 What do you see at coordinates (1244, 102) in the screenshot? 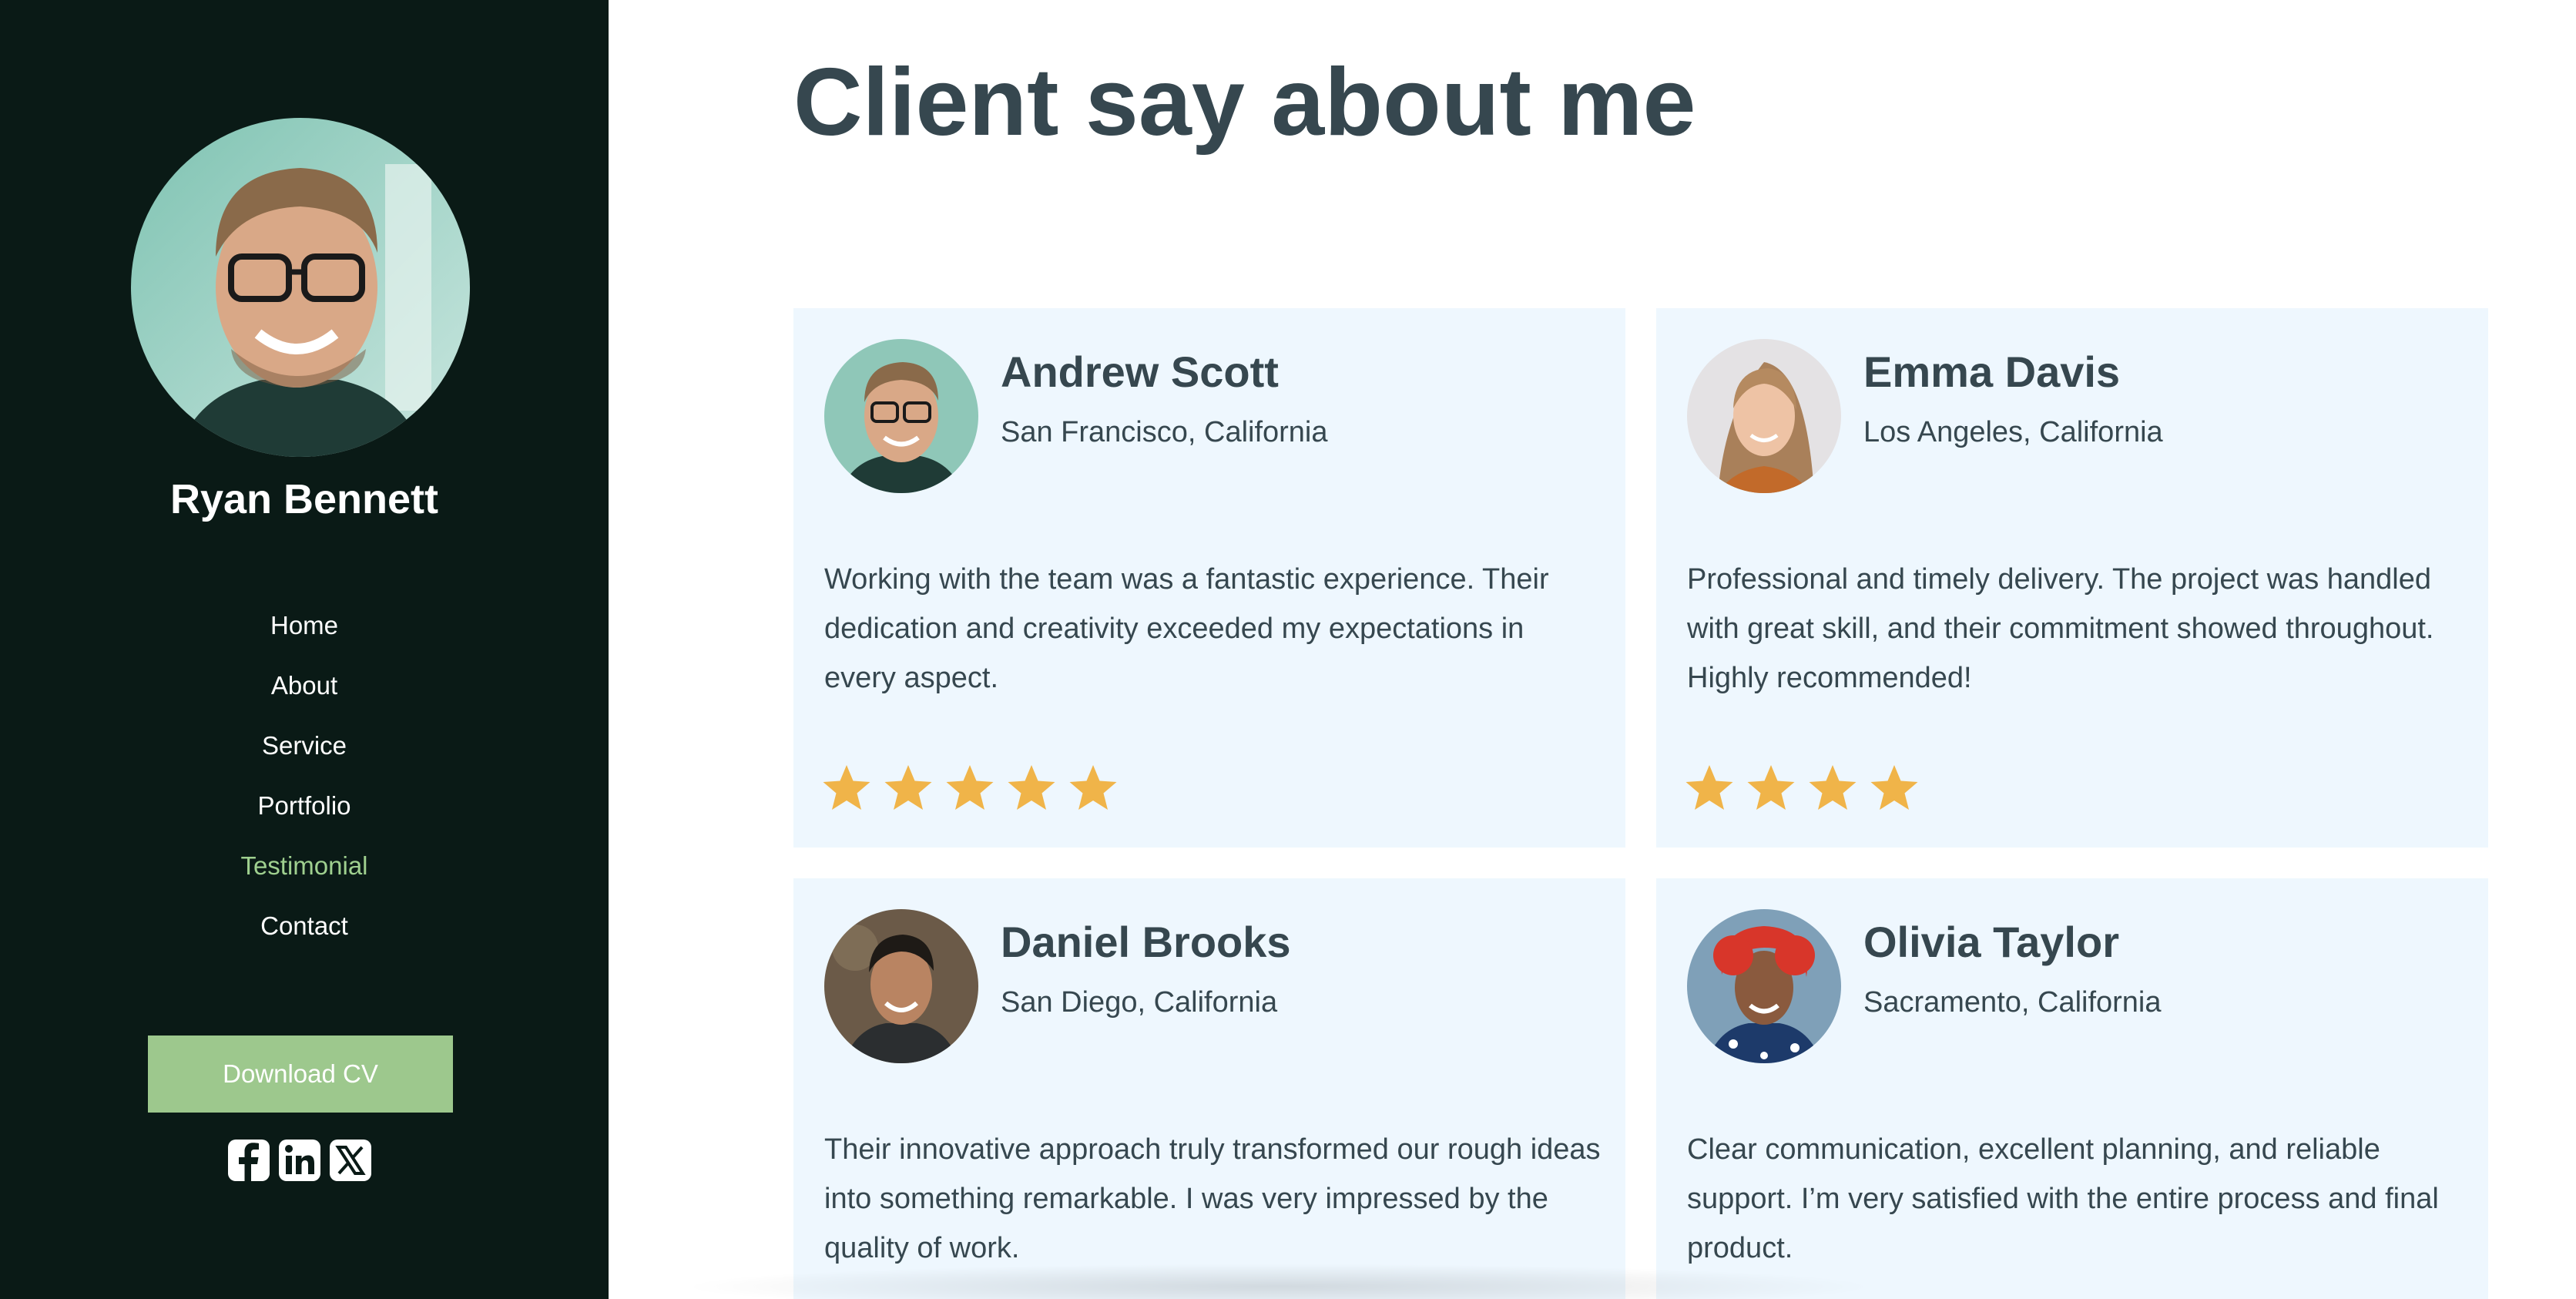
I see `page-title: Client say about me` at bounding box center [1244, 102].